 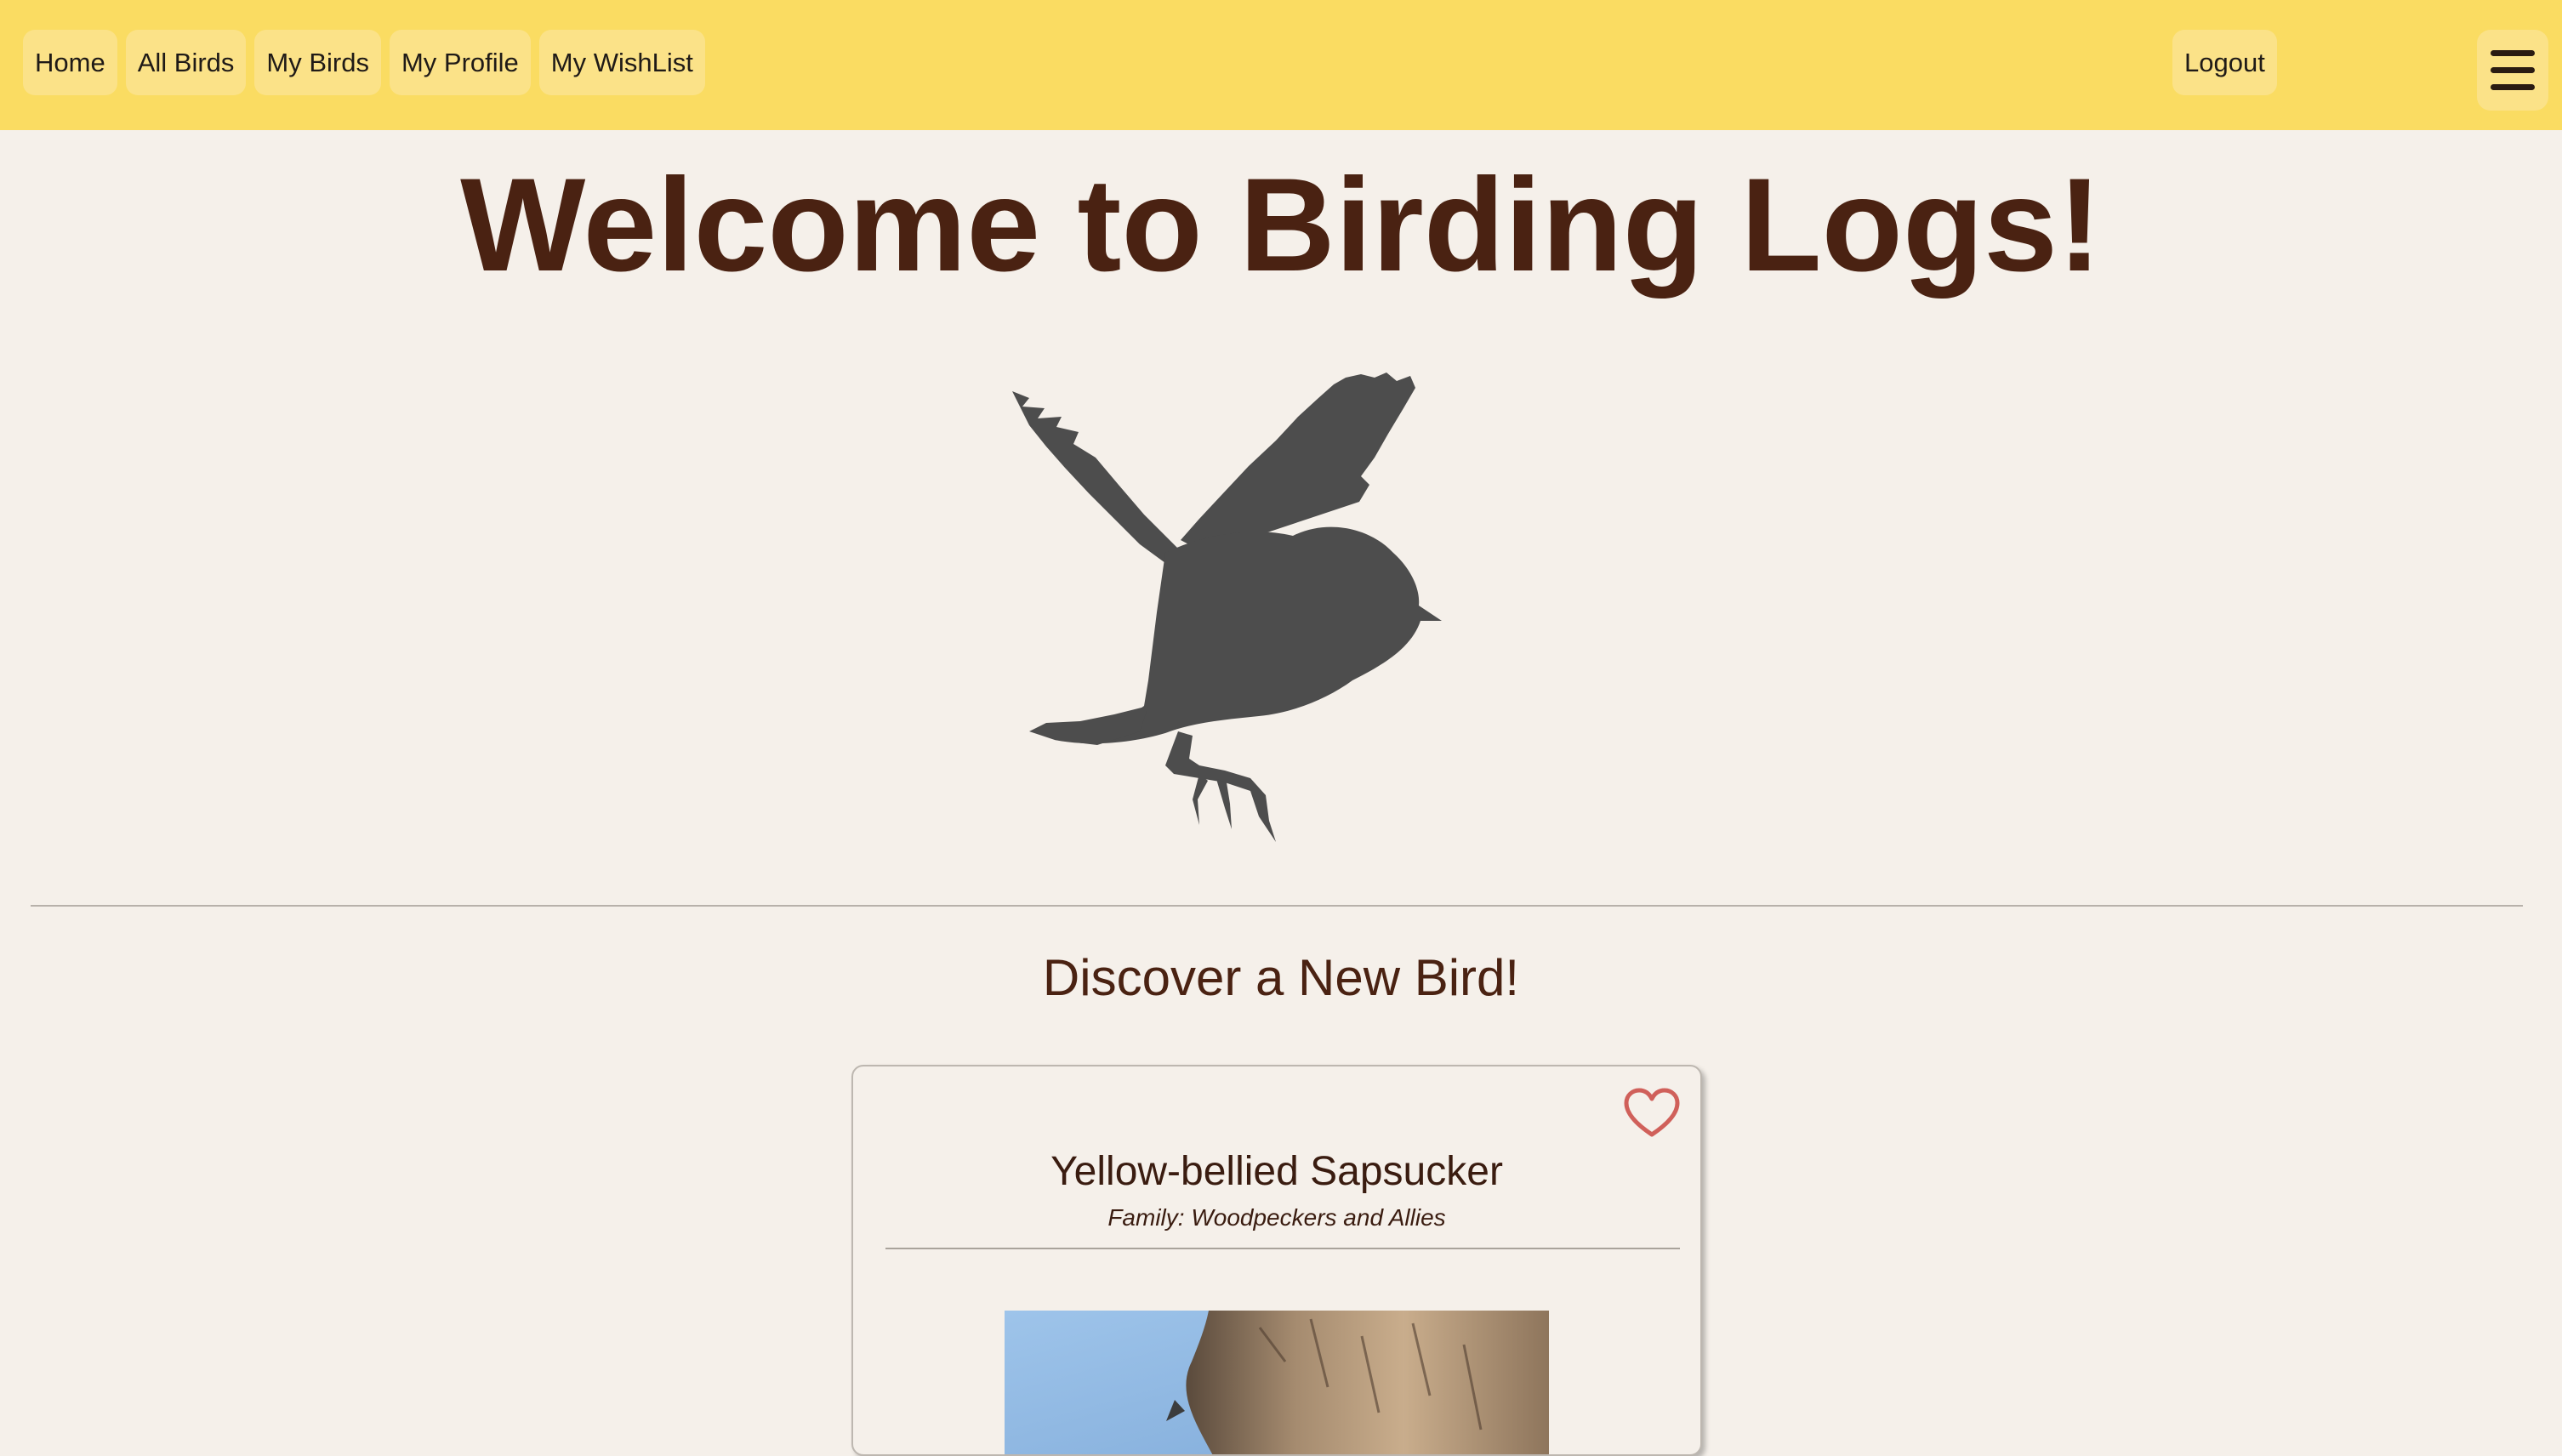 What do you see at coordinates (1227, 607) in the screenshot?
I see `bird-silhouette-icon` at bounding box center [1227, 607].